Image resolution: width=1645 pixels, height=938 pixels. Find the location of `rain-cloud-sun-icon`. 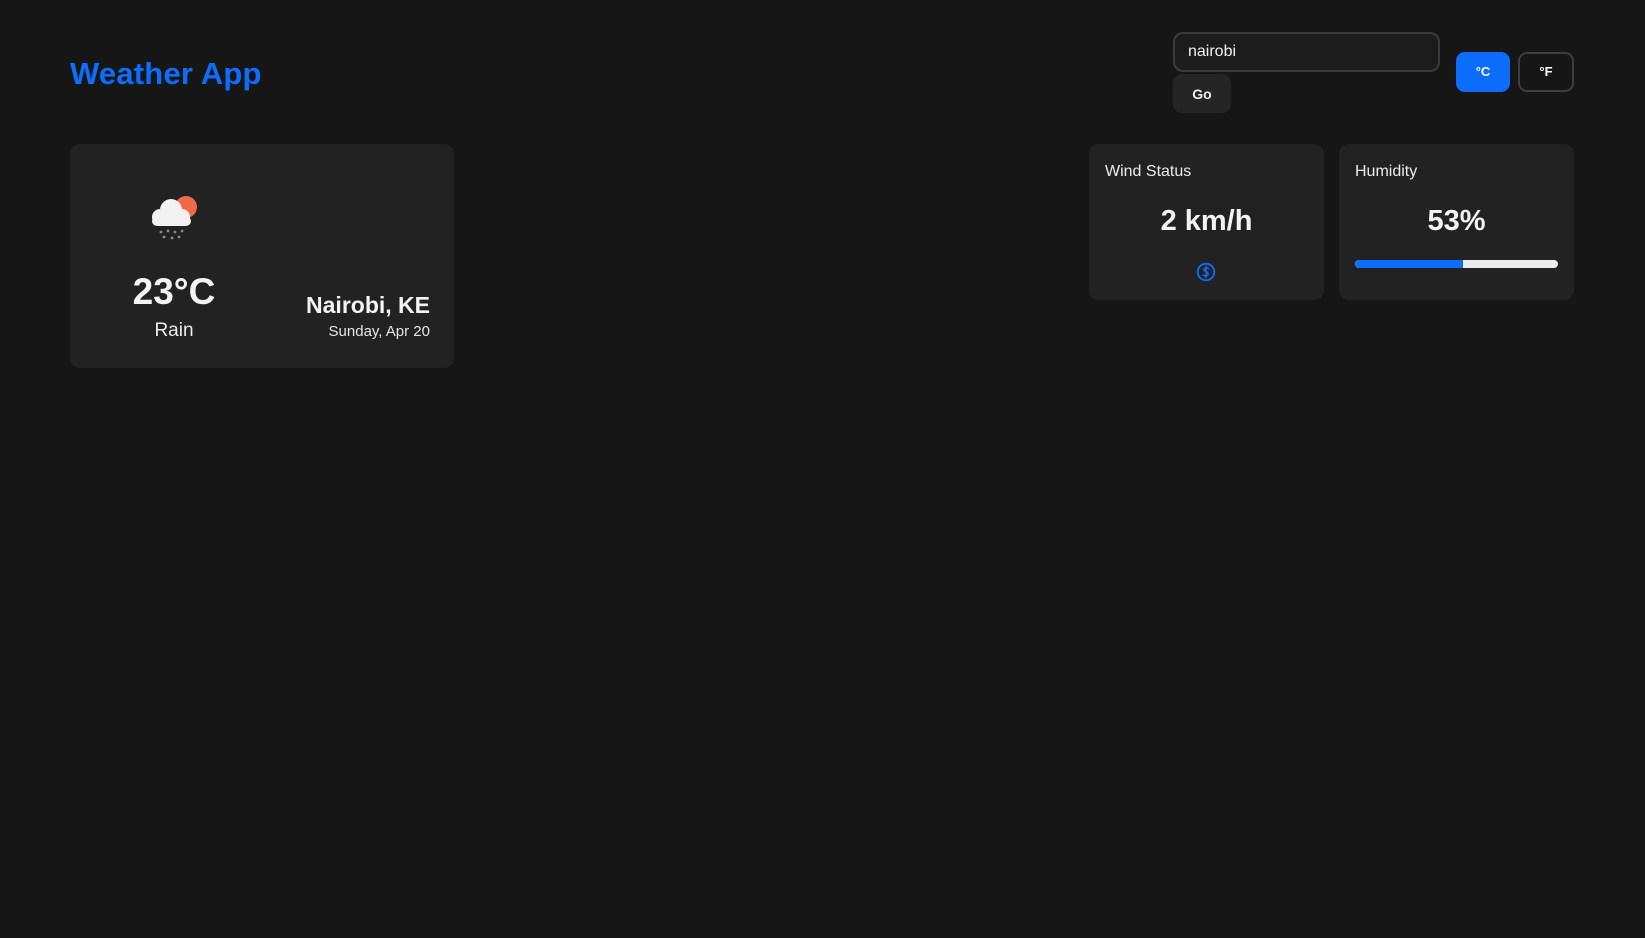

rain-cloud-sun-icon is located at coordinates (174, 218).